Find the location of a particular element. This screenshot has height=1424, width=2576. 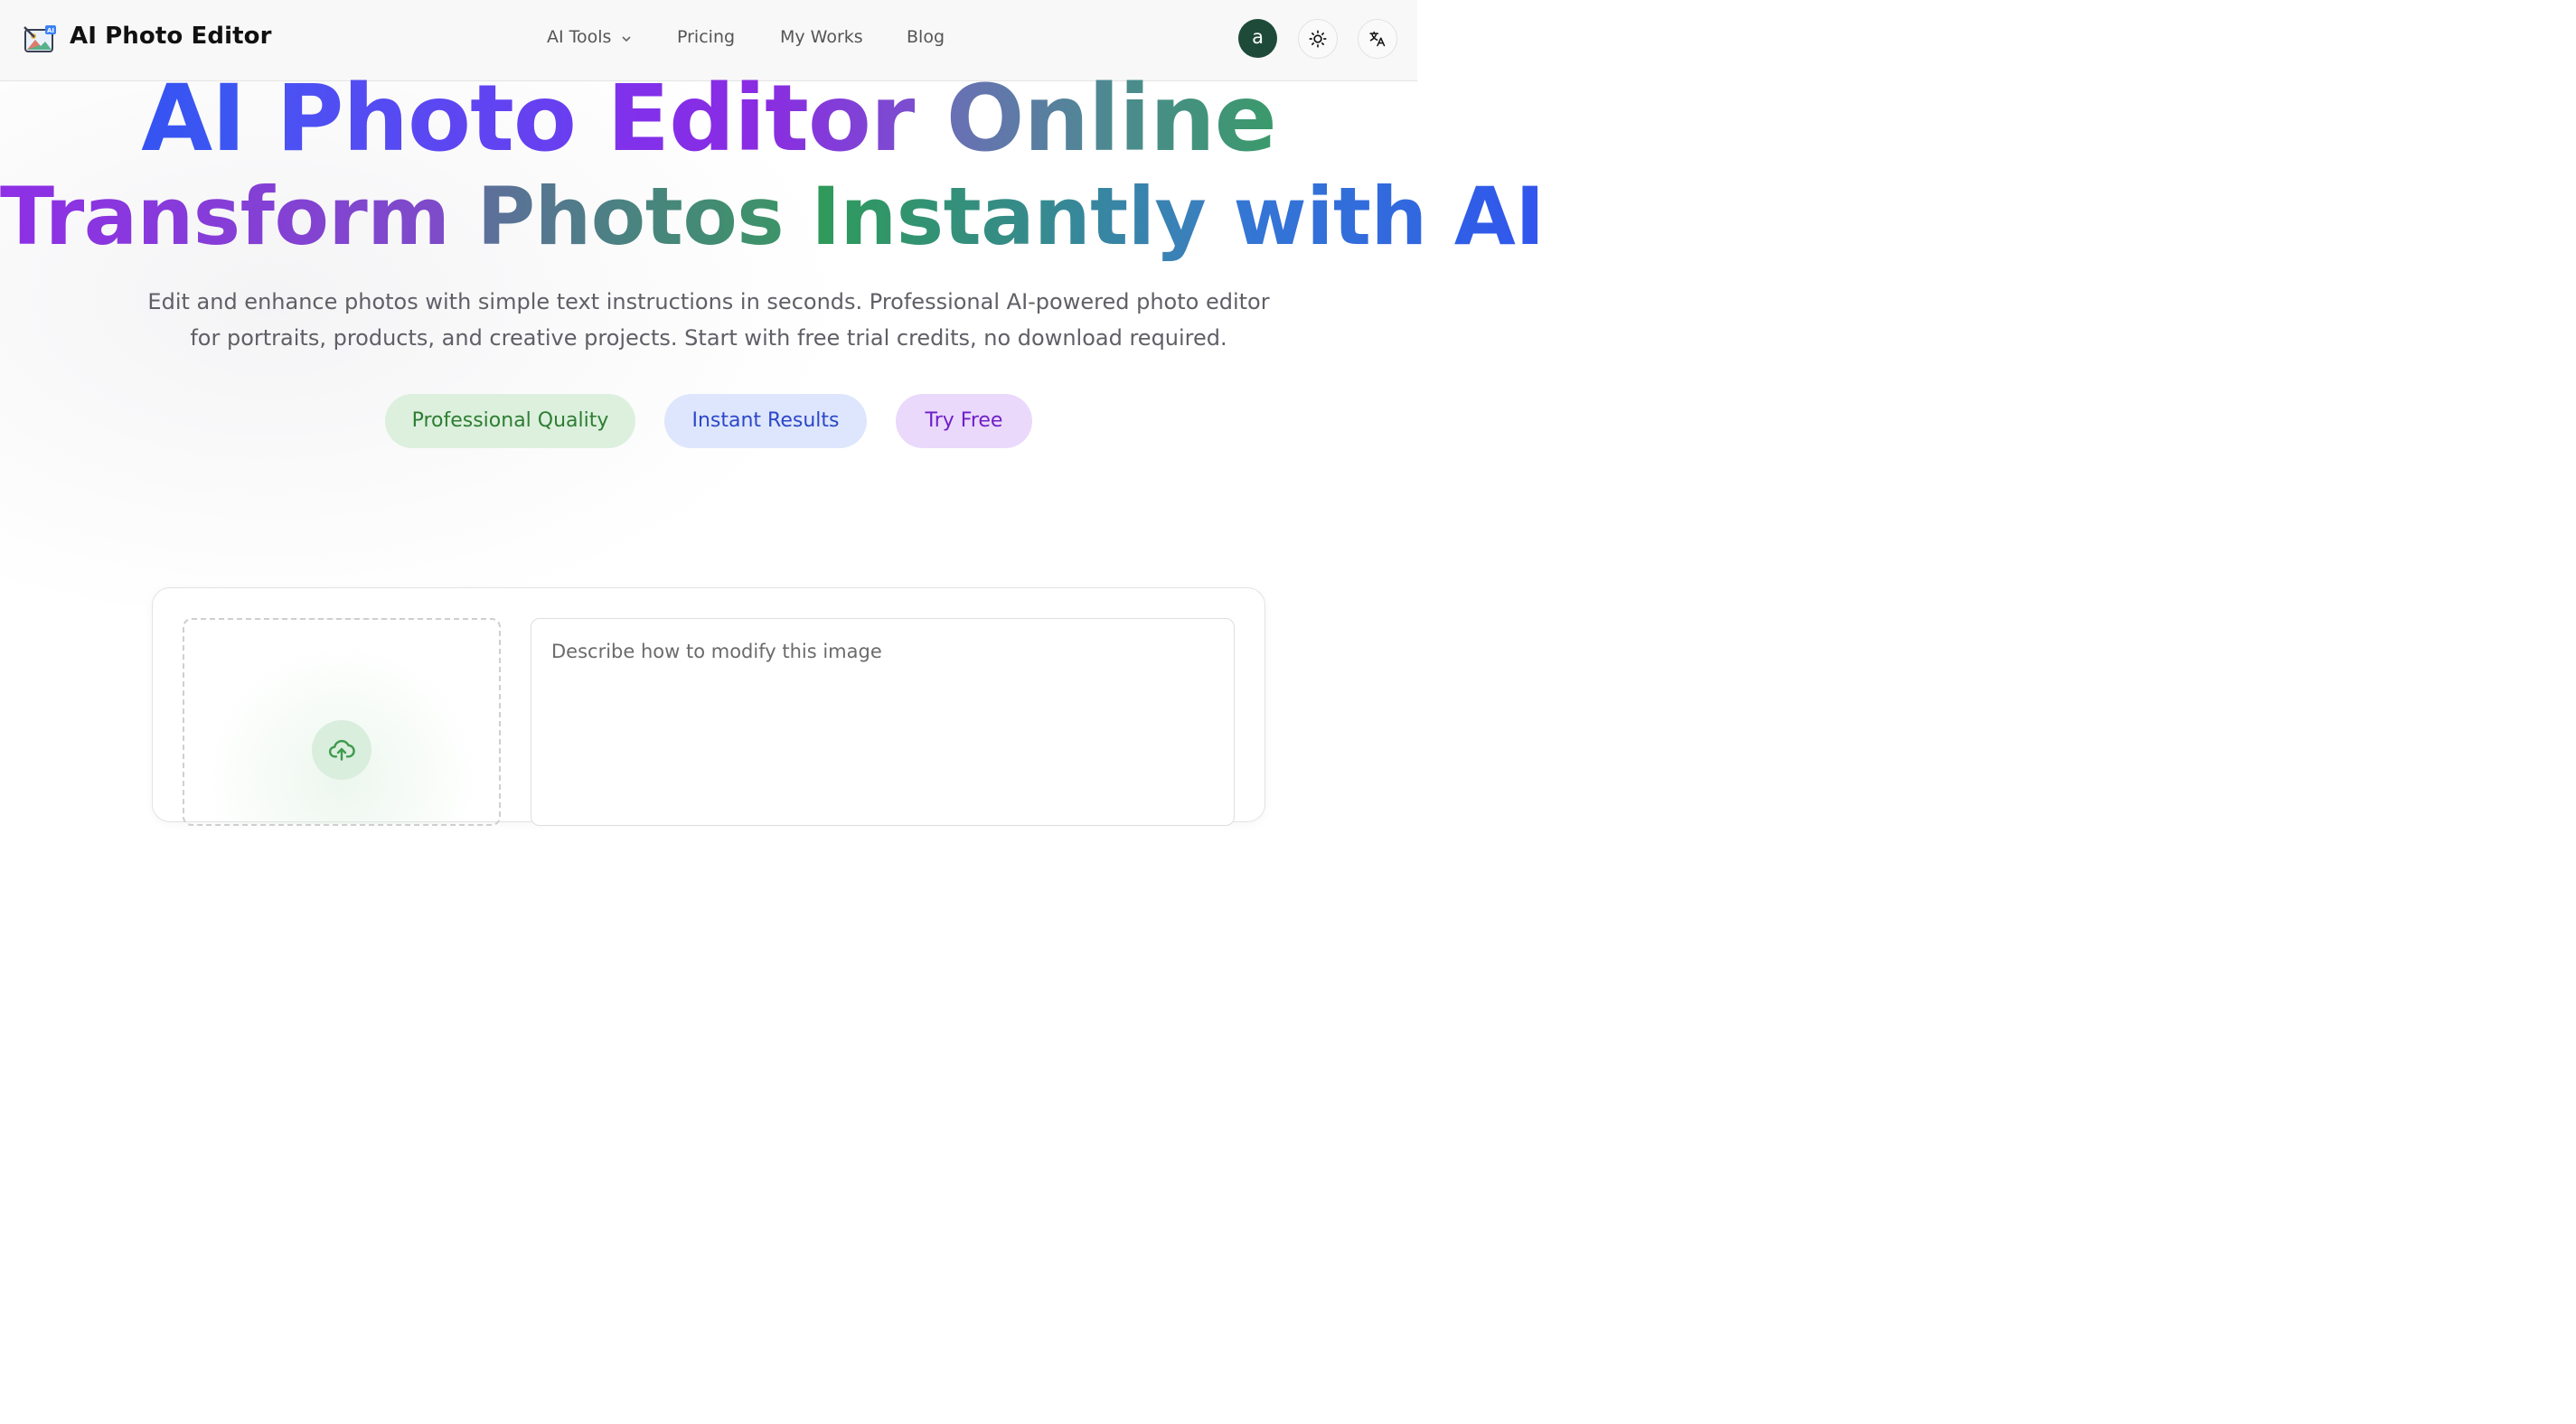

app-logo-icon: AI is located at coordinates (40, 38).